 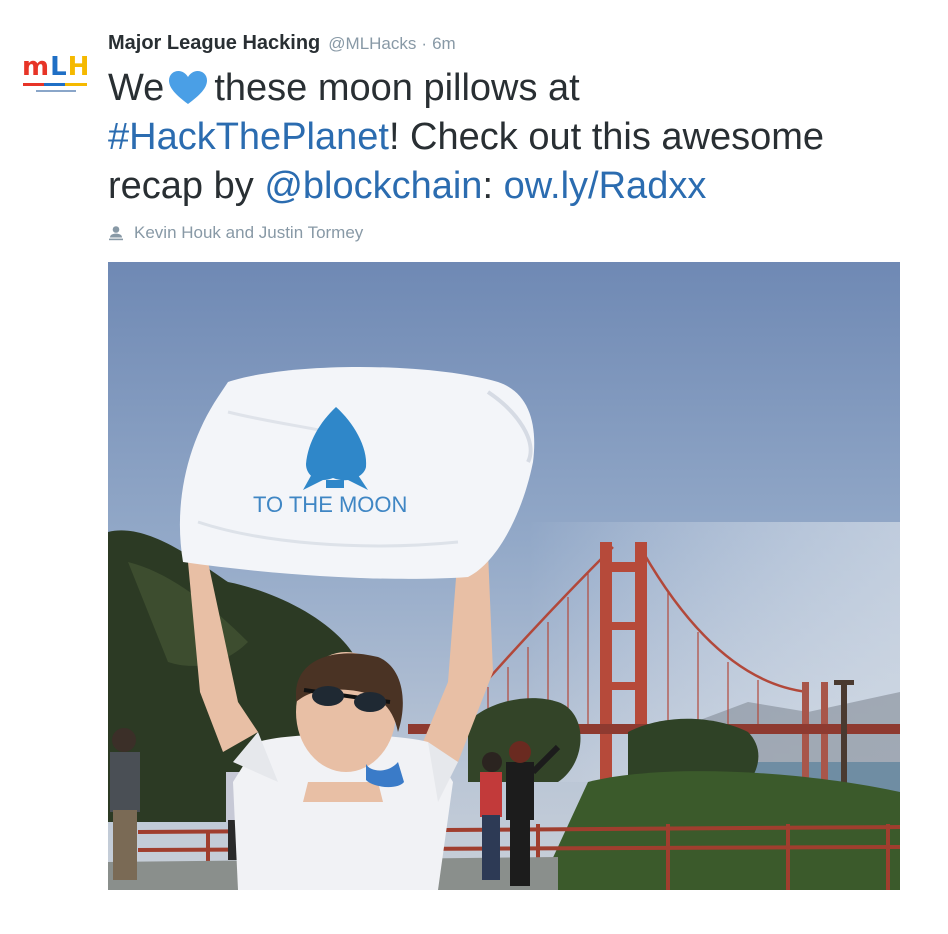 What do you see at coordinates (56, 91) in the screenshot?
I see `avatar-subline` at bounding box center [56, 91].